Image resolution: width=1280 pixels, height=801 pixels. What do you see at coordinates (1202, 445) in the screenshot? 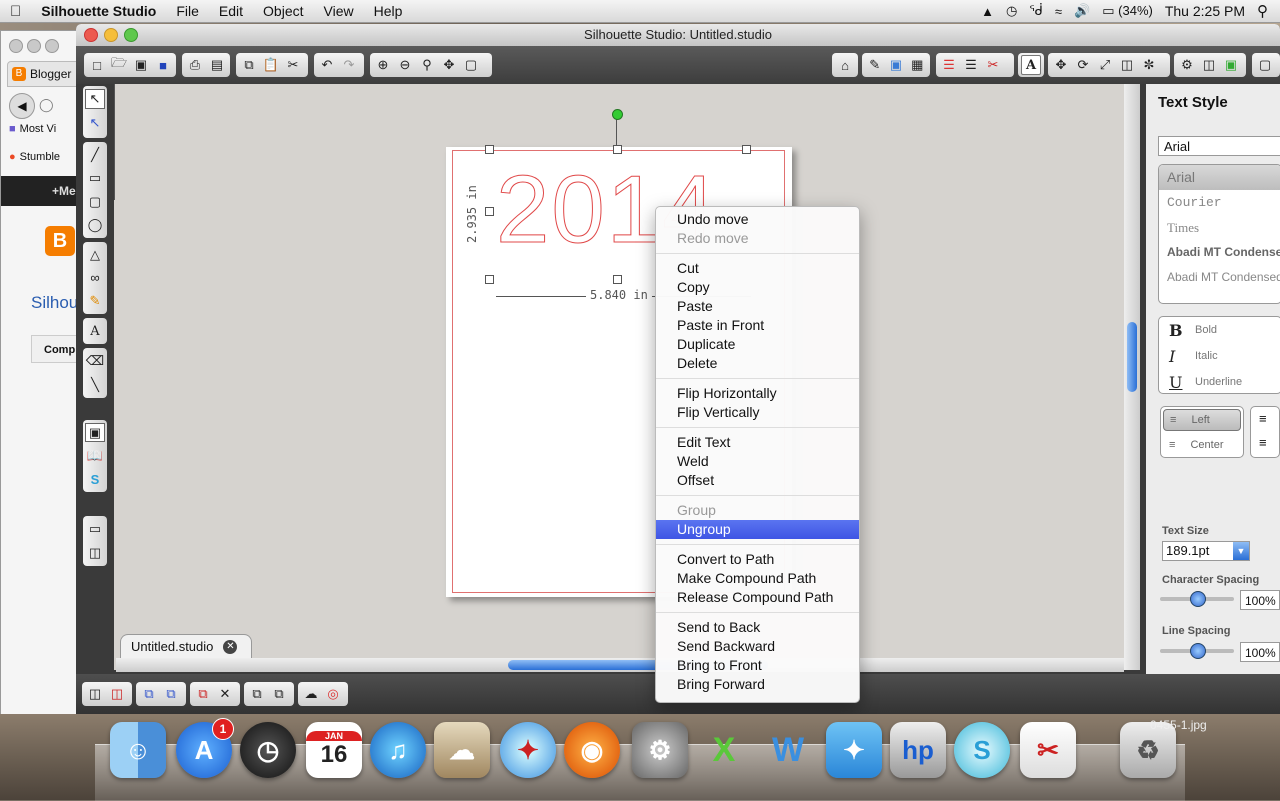
I see `align-center-button: ≡ Center` at bounding box center [1202, 445].